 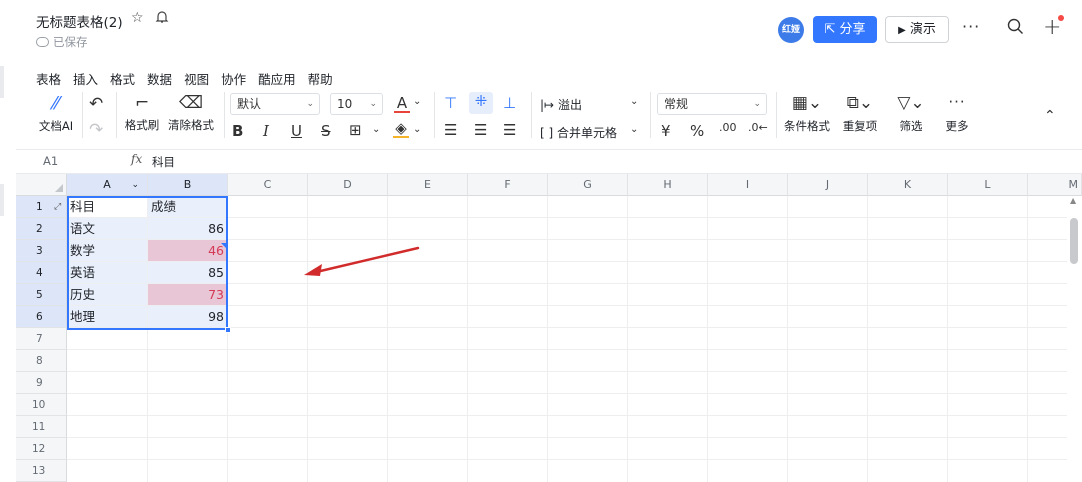 I want to click on row-header-1: 1 ⤢, so click(x=41, y=207).